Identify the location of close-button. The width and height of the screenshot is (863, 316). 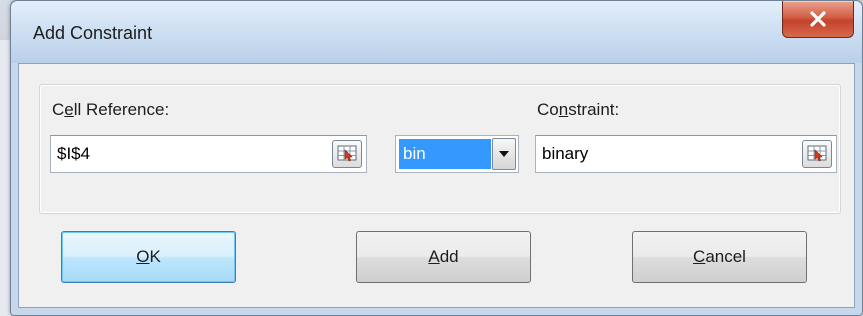
(818, 19).